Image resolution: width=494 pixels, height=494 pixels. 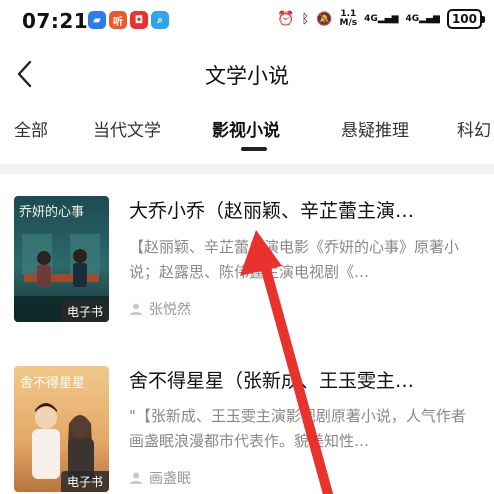 What do you see at coordinates (128, 20) in the screenshot?
I see `notification-icons: ▰ 听 ◘ ⌕` at bounding box center [128, 20].